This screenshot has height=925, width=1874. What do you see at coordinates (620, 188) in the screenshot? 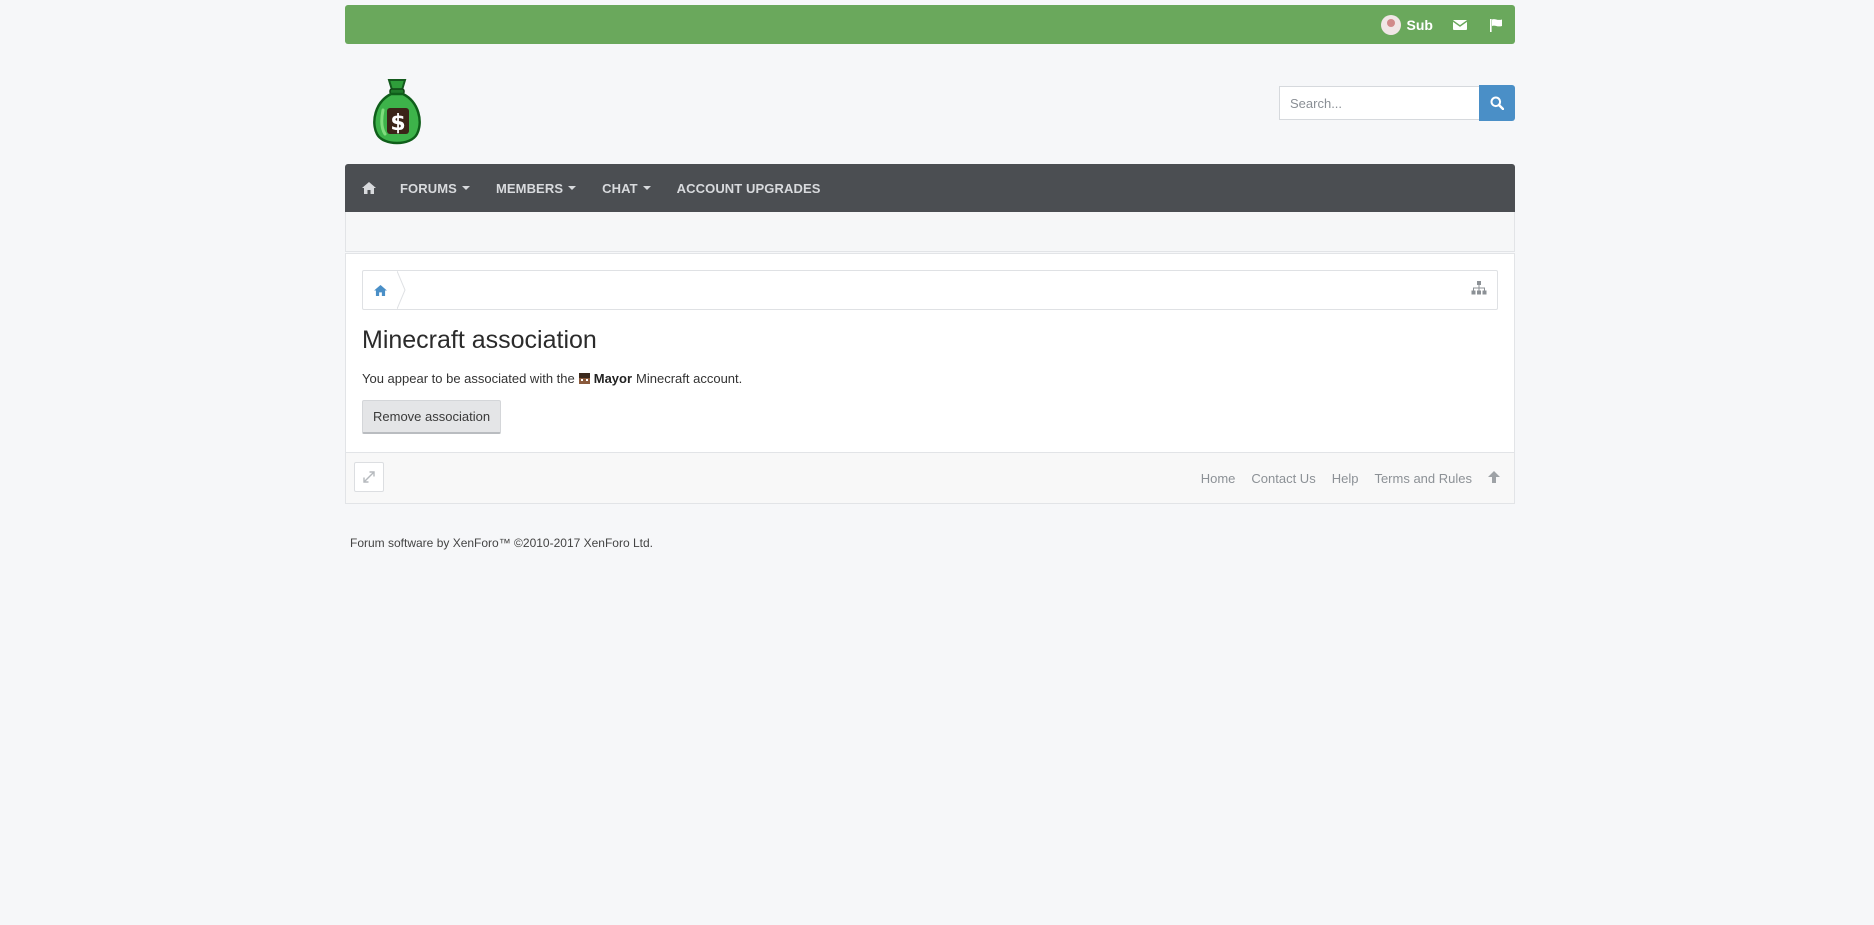
I see `nav-chat-label: CHAT` at bounding box center [620, 188].